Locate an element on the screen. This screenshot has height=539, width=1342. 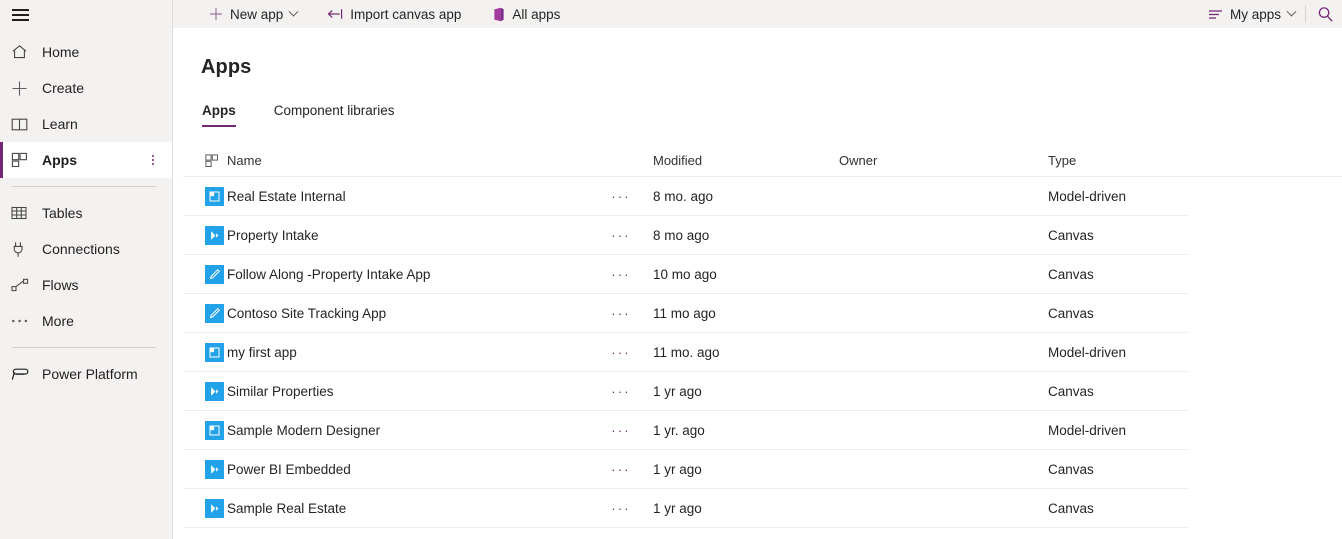
app-name-cell: Power BI Embedded is located at coordinates (408, 469).